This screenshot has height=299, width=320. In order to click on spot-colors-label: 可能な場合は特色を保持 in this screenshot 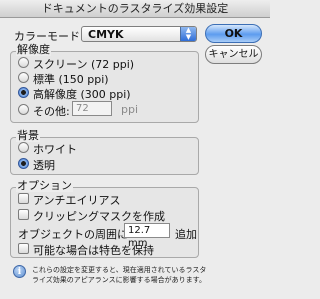, I will do `click(93, 250)`.